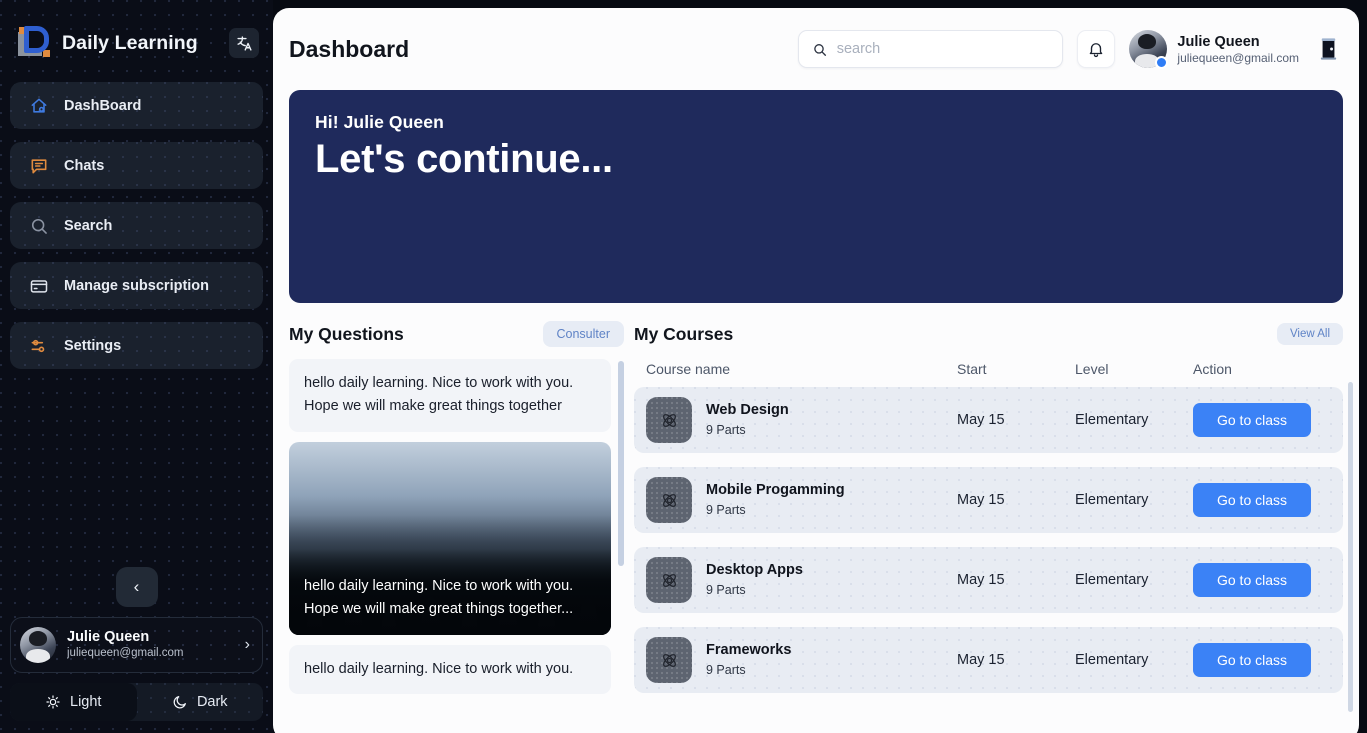 The height and width of the screenshot is (733, 1367). Describe the element at coordinates (93, 345) in the screenshot. I see `sidebar-item-label: Settings` at that location.